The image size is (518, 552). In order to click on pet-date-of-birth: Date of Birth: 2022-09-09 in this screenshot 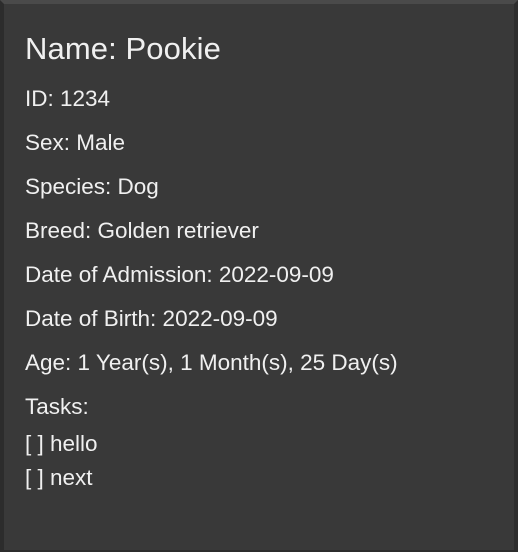, I will do `click(151, 318)`.